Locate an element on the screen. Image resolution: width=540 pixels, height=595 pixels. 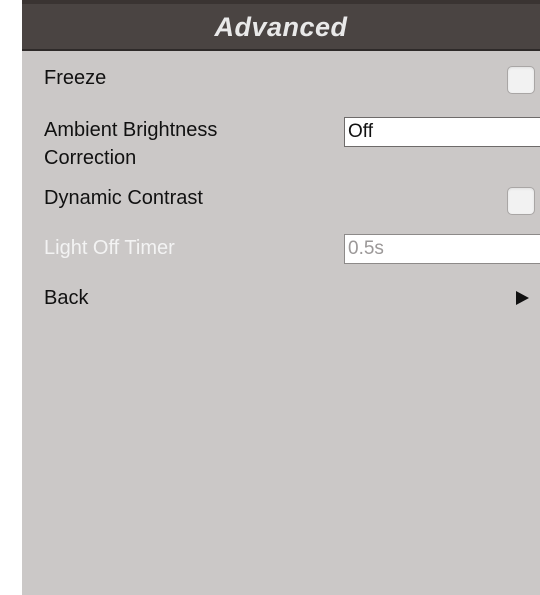
freeze-checkbox is located at coordinates (521, 80).